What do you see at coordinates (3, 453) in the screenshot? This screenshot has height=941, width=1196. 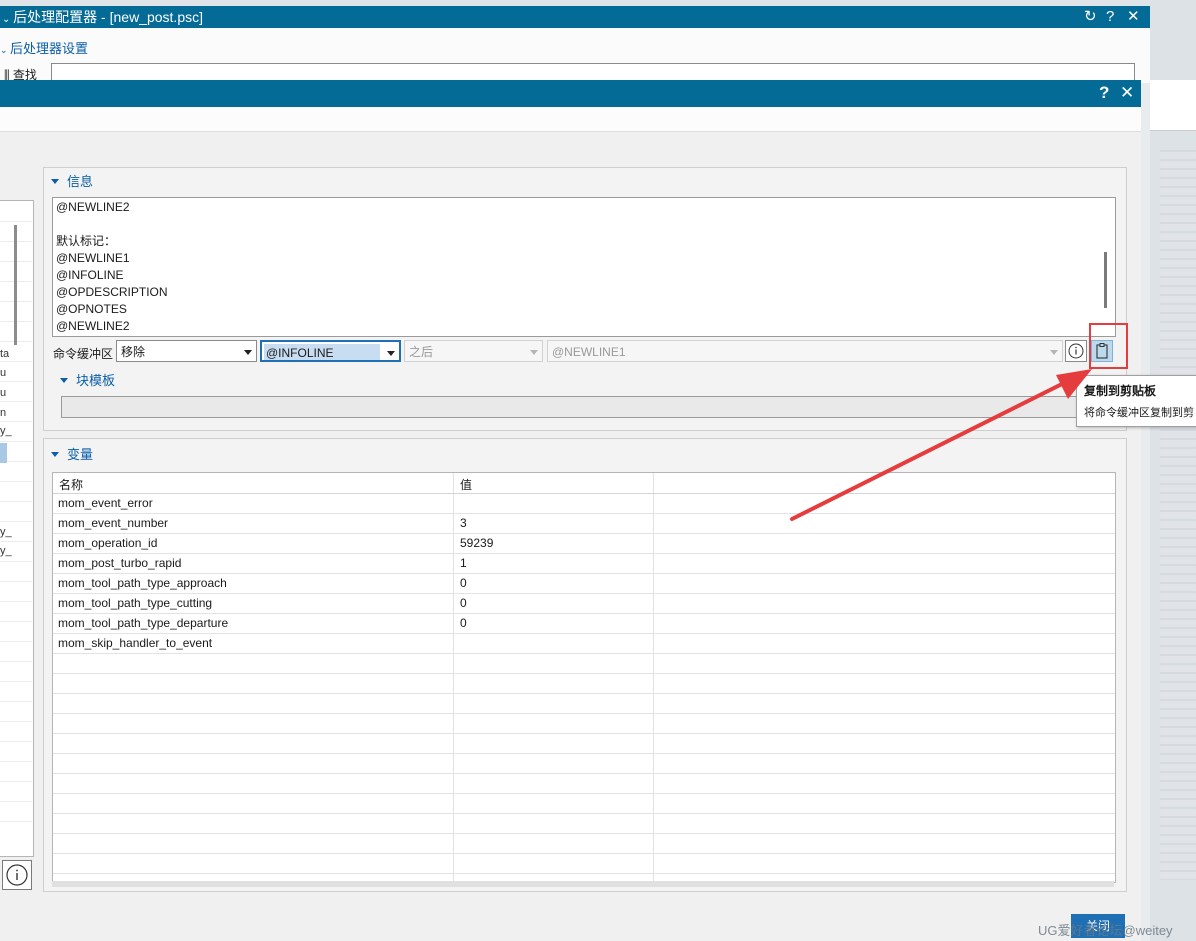 I see `tree-selected-row` at bounding box center [3, 453].